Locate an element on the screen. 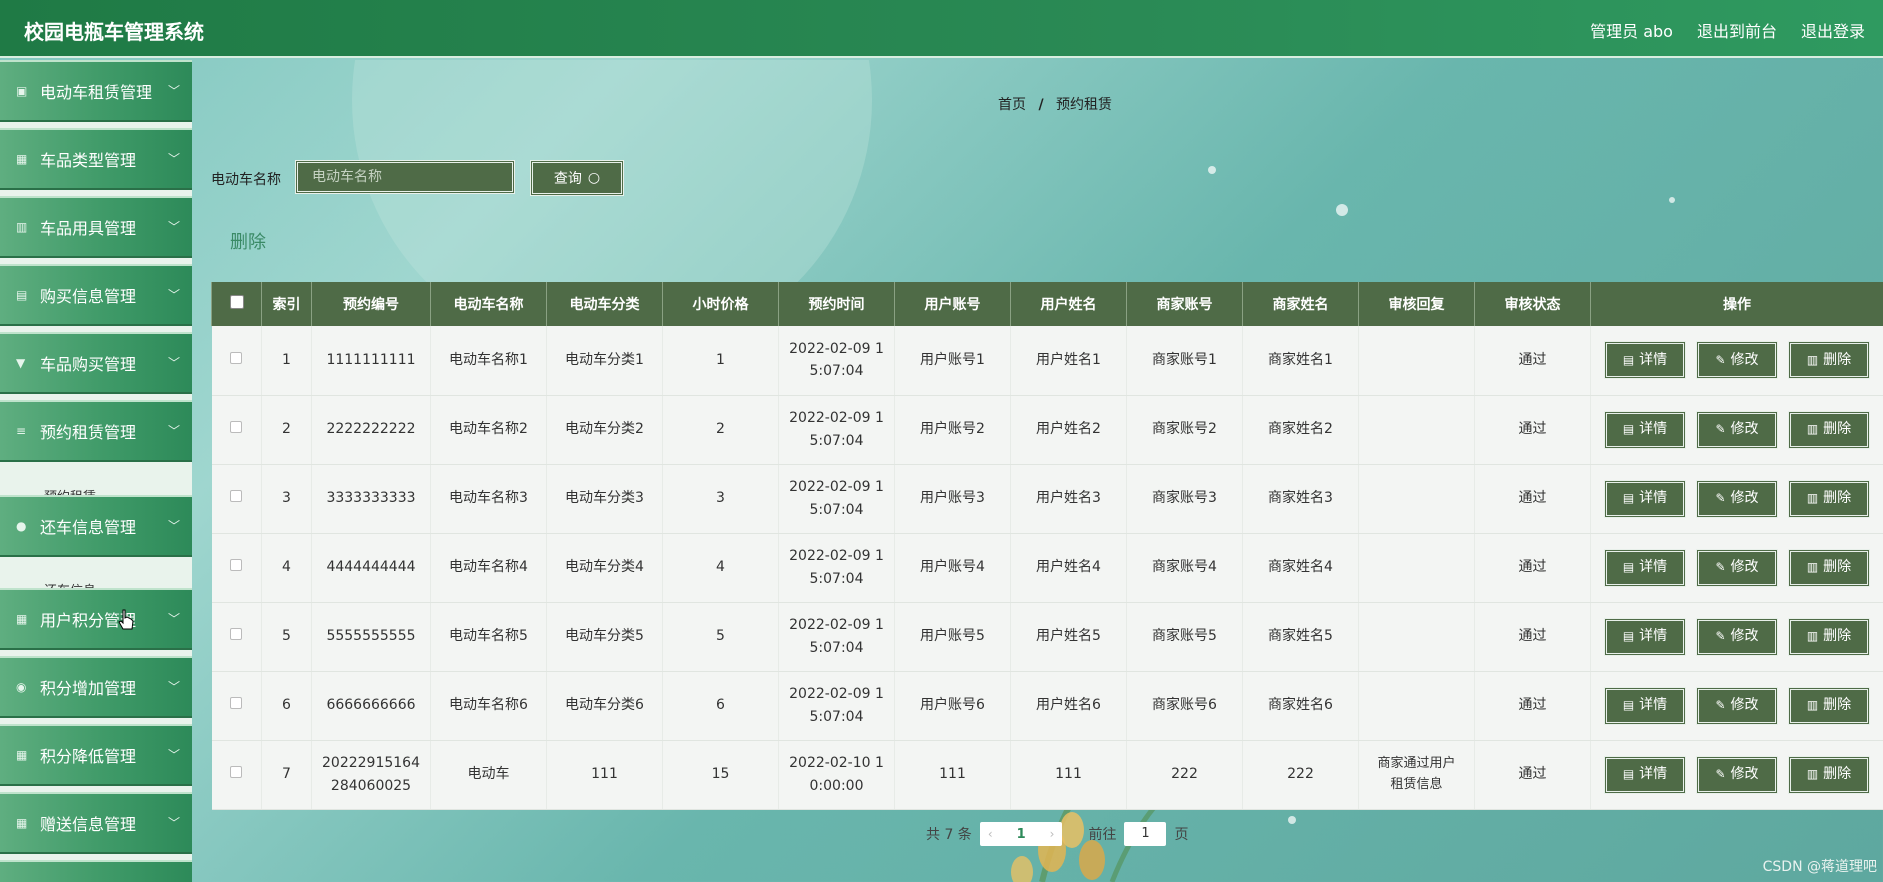 This screenshot has width=1883, height=882. cell-merchant-account: 商家账号2 is located at coordinates (1184, 430).